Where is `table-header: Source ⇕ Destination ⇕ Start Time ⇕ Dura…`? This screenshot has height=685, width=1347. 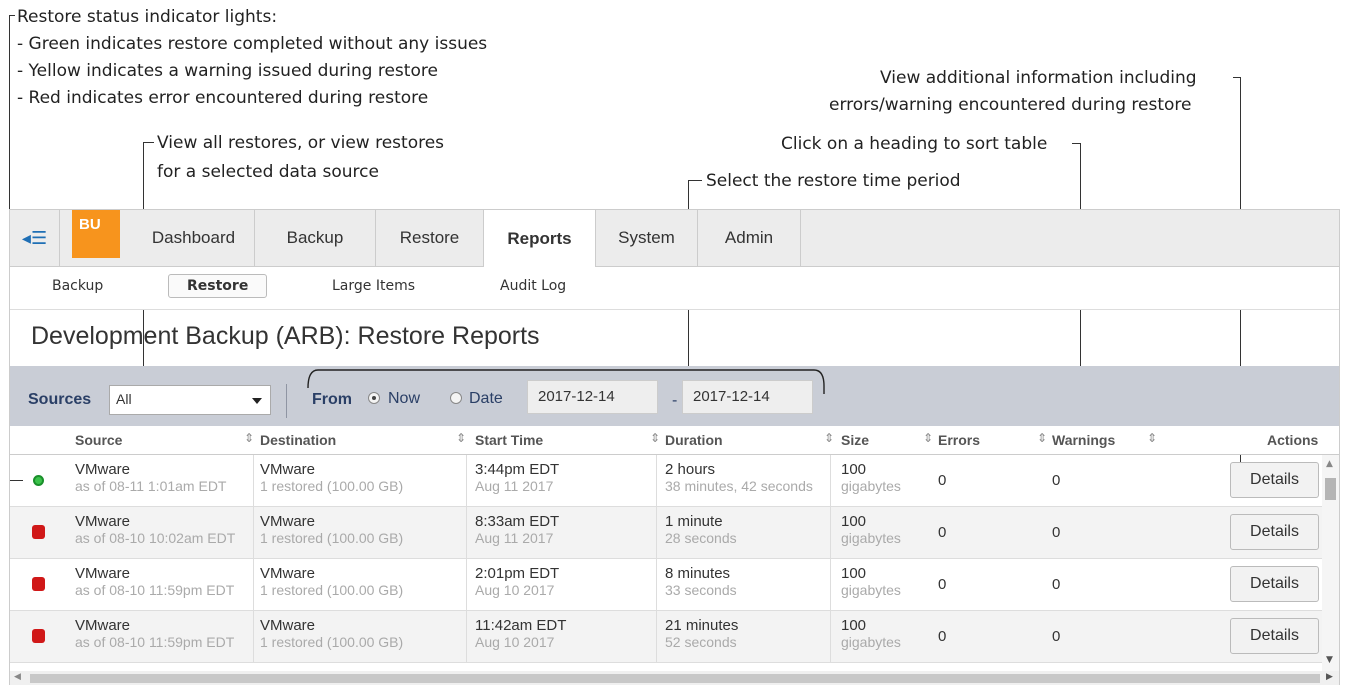 table-header: Source ⇕ Destination ⇕ Start Time ⇕ Dura… is located at coordinates (674, 440).